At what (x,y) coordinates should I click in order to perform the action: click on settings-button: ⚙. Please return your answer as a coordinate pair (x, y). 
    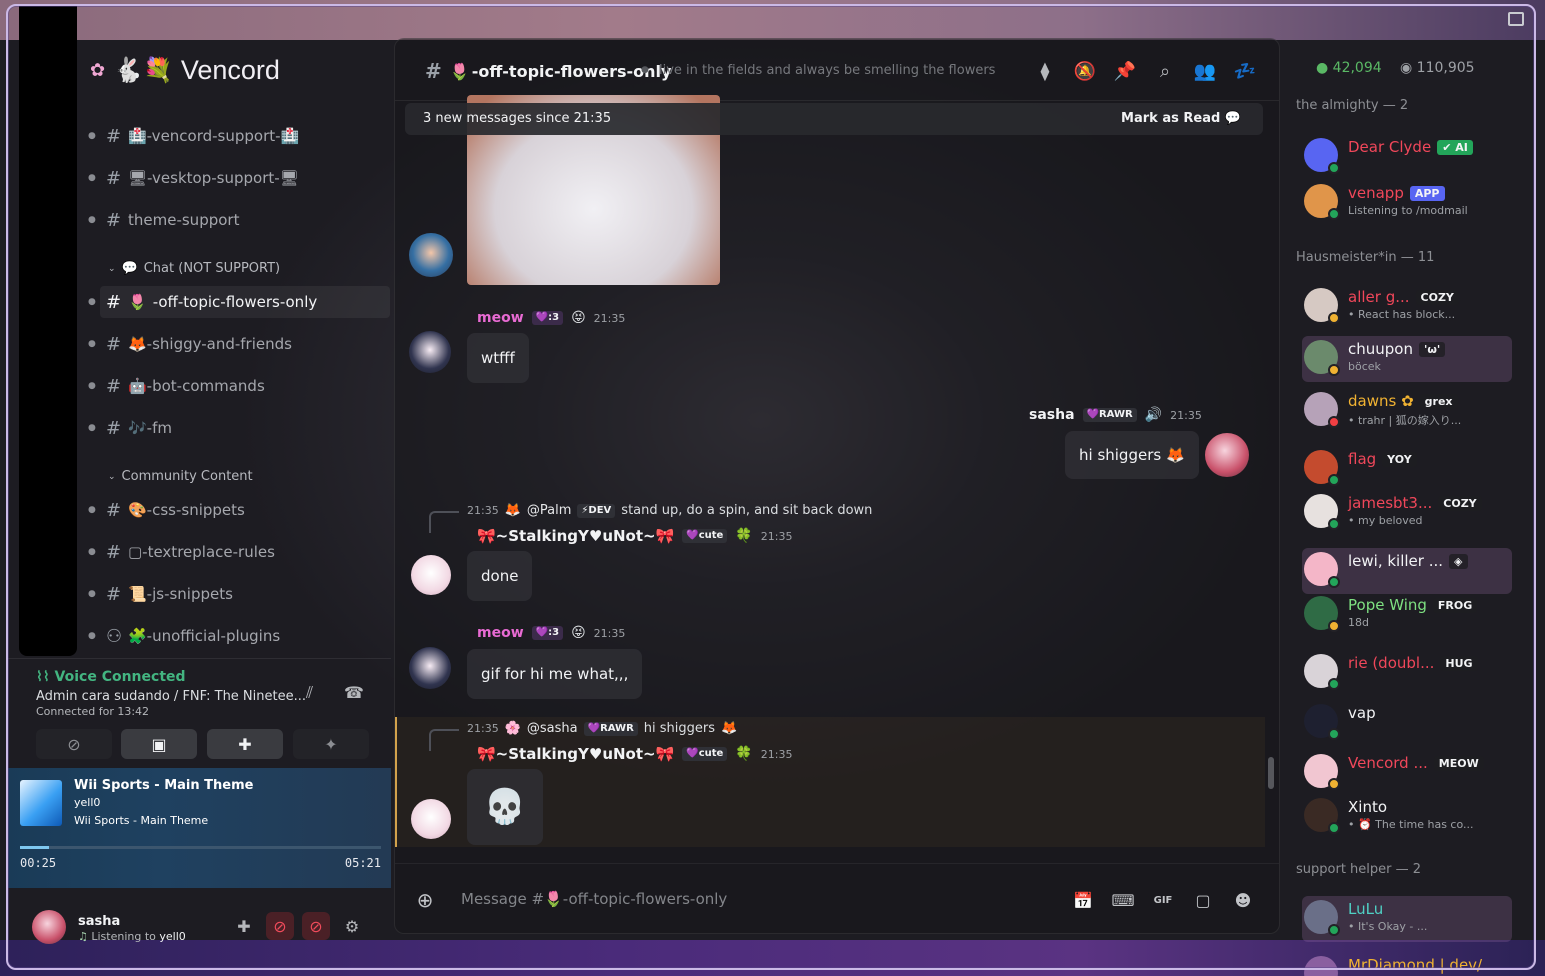
    Looking at the image, I should click on (352, 926).